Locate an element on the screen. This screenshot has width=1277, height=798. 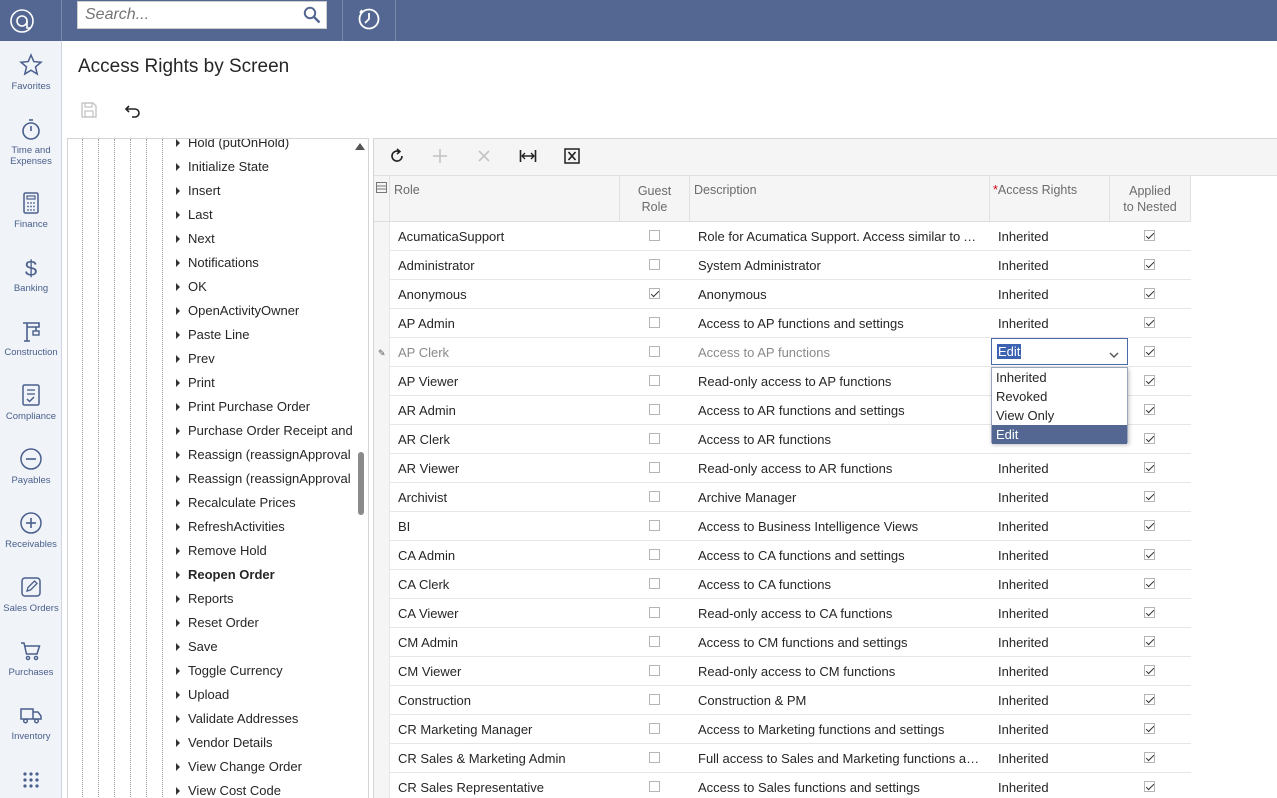
tree-item: Last is located at coordinates (267, 215).